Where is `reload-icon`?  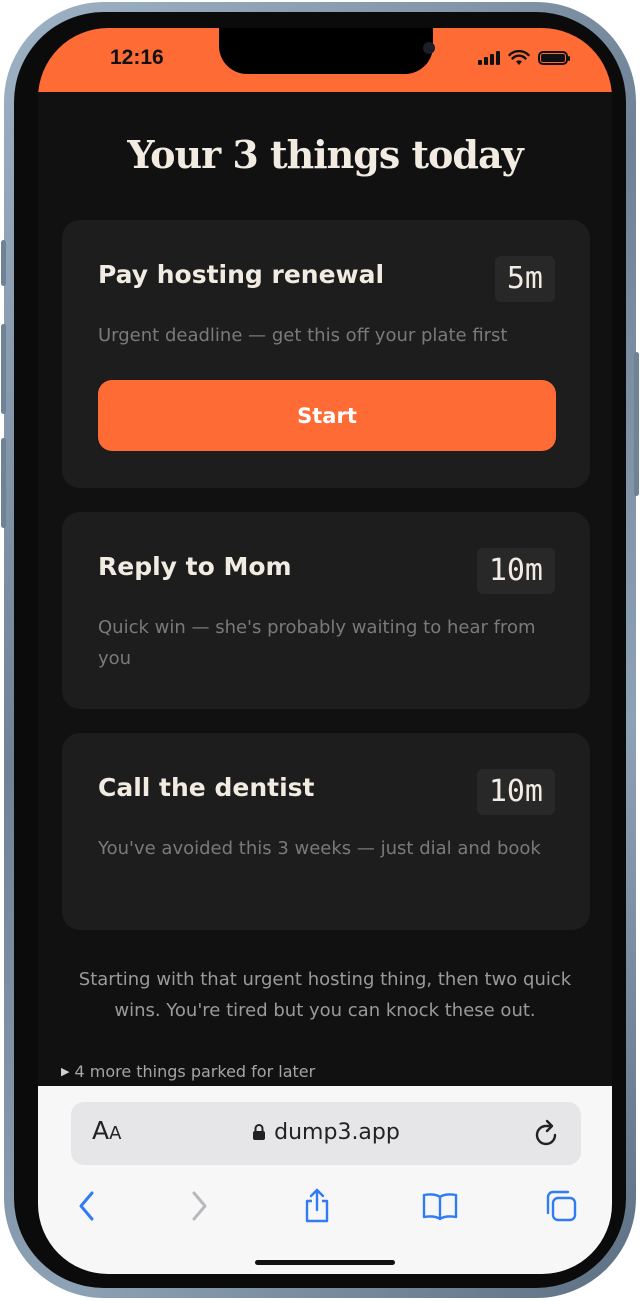 reload-icon is located at coordinates (547, 1133).